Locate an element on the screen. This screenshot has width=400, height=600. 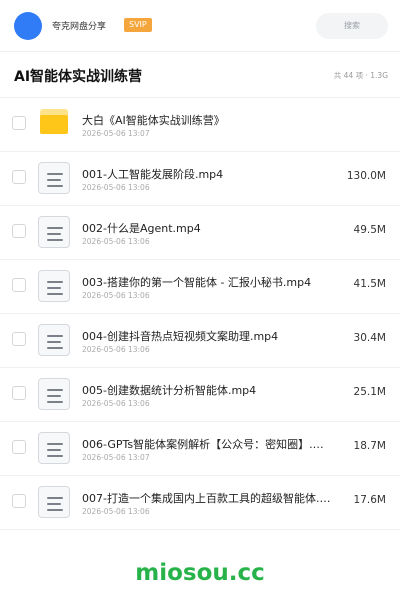
app-name: 夸克网盘分享 is located at coordinates (79, 27).